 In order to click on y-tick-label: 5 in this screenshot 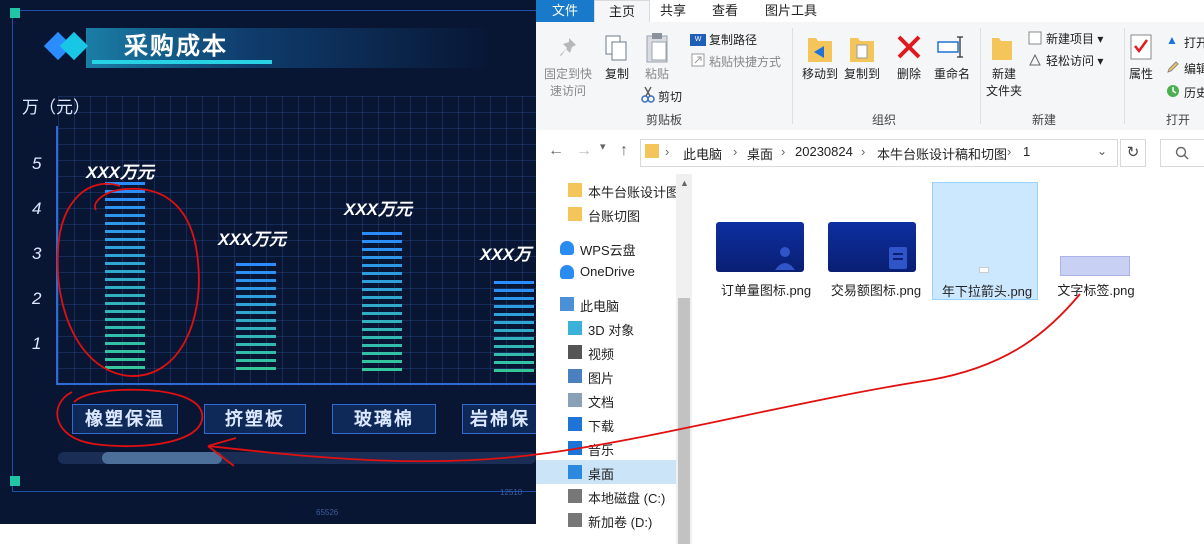, I will do `click(37, 163)`.